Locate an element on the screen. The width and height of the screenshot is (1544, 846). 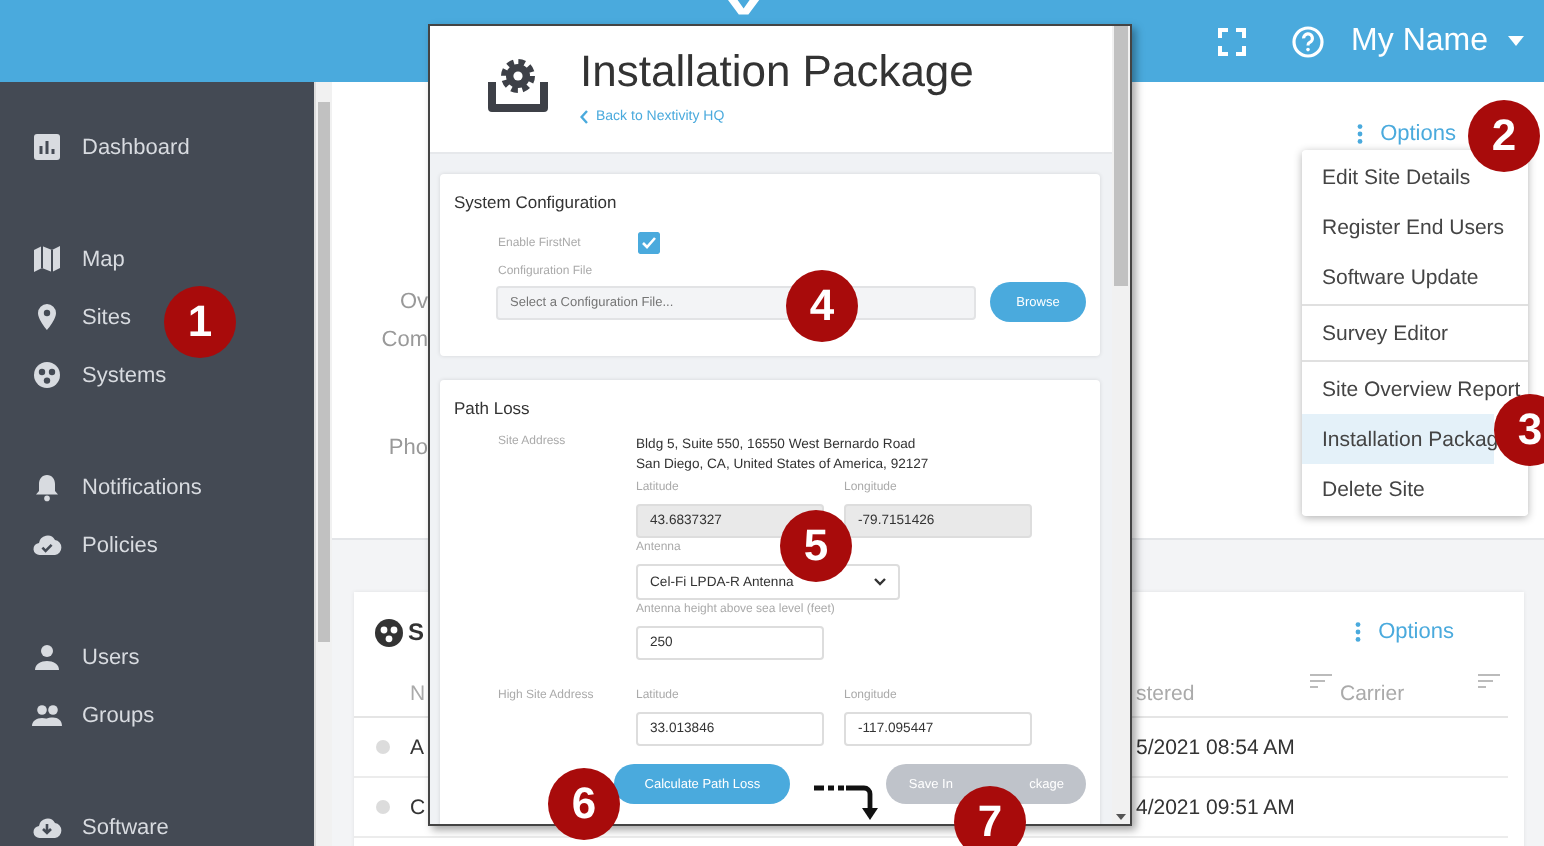
sidebar-item: Map is located at coordinates (66, 259).